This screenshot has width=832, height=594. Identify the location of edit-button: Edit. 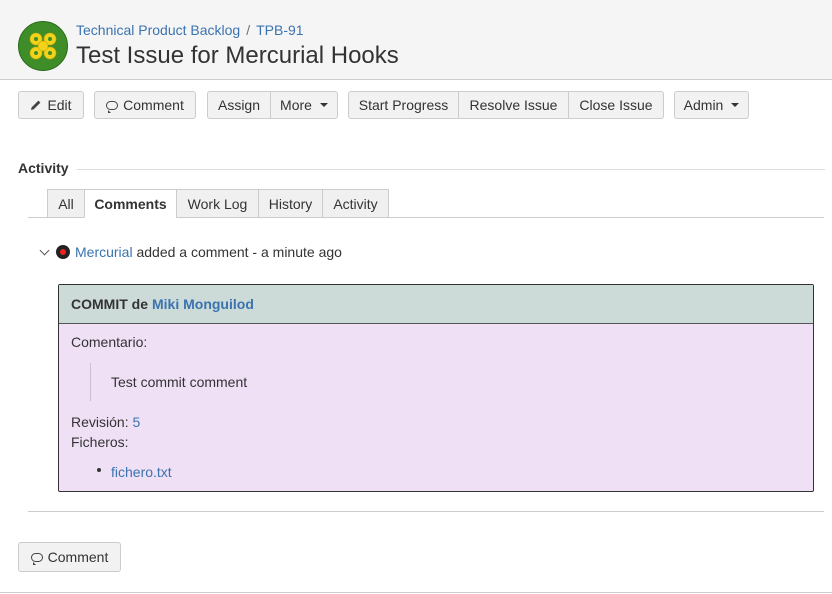
(51, 105).